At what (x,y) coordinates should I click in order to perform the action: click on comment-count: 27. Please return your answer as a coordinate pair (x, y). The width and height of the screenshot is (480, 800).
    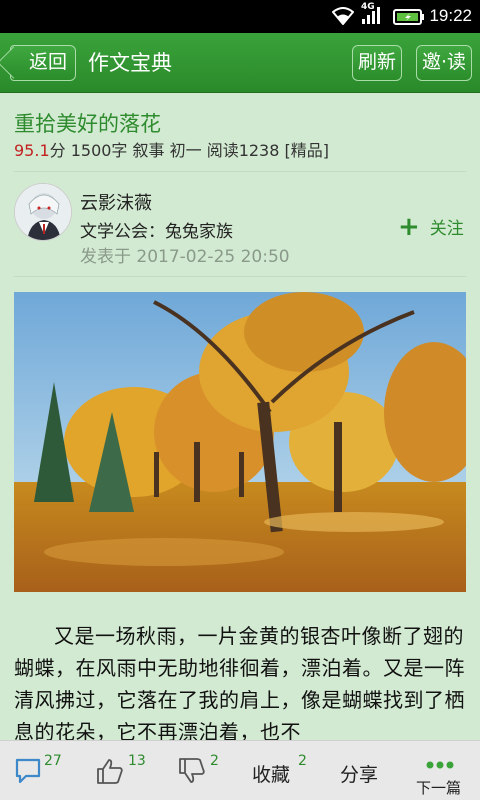
    Looking at the image, I should click on (53, 761).